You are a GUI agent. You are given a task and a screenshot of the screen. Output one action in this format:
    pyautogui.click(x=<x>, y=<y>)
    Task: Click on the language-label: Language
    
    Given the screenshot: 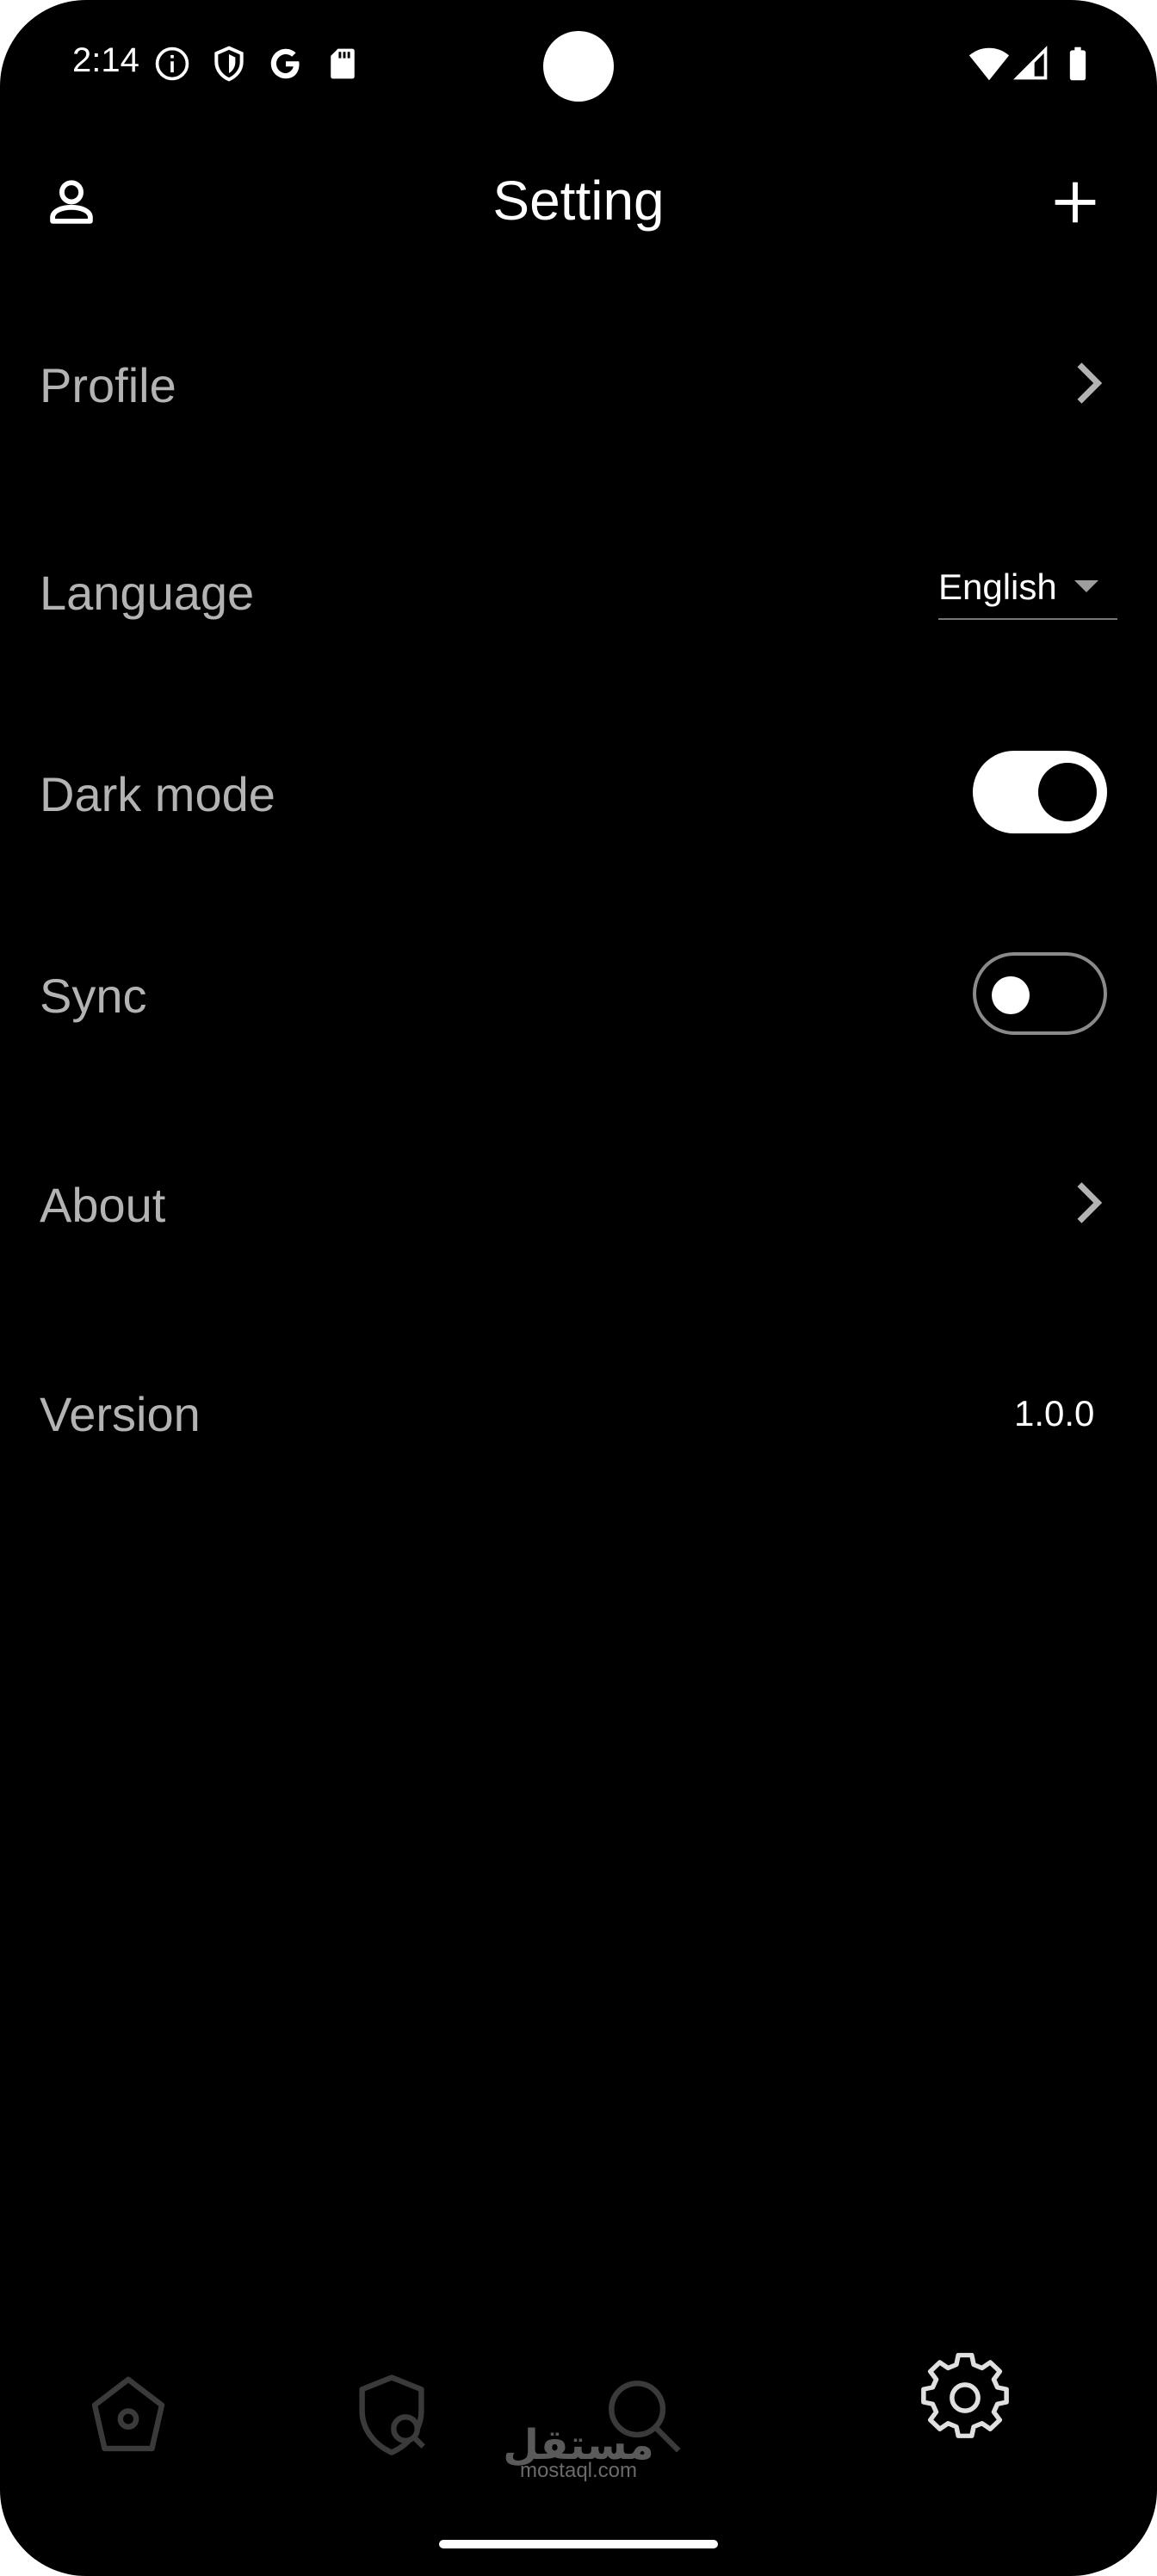 What is the action you would take?
    pyautogui.click(x=147, y=593)
    